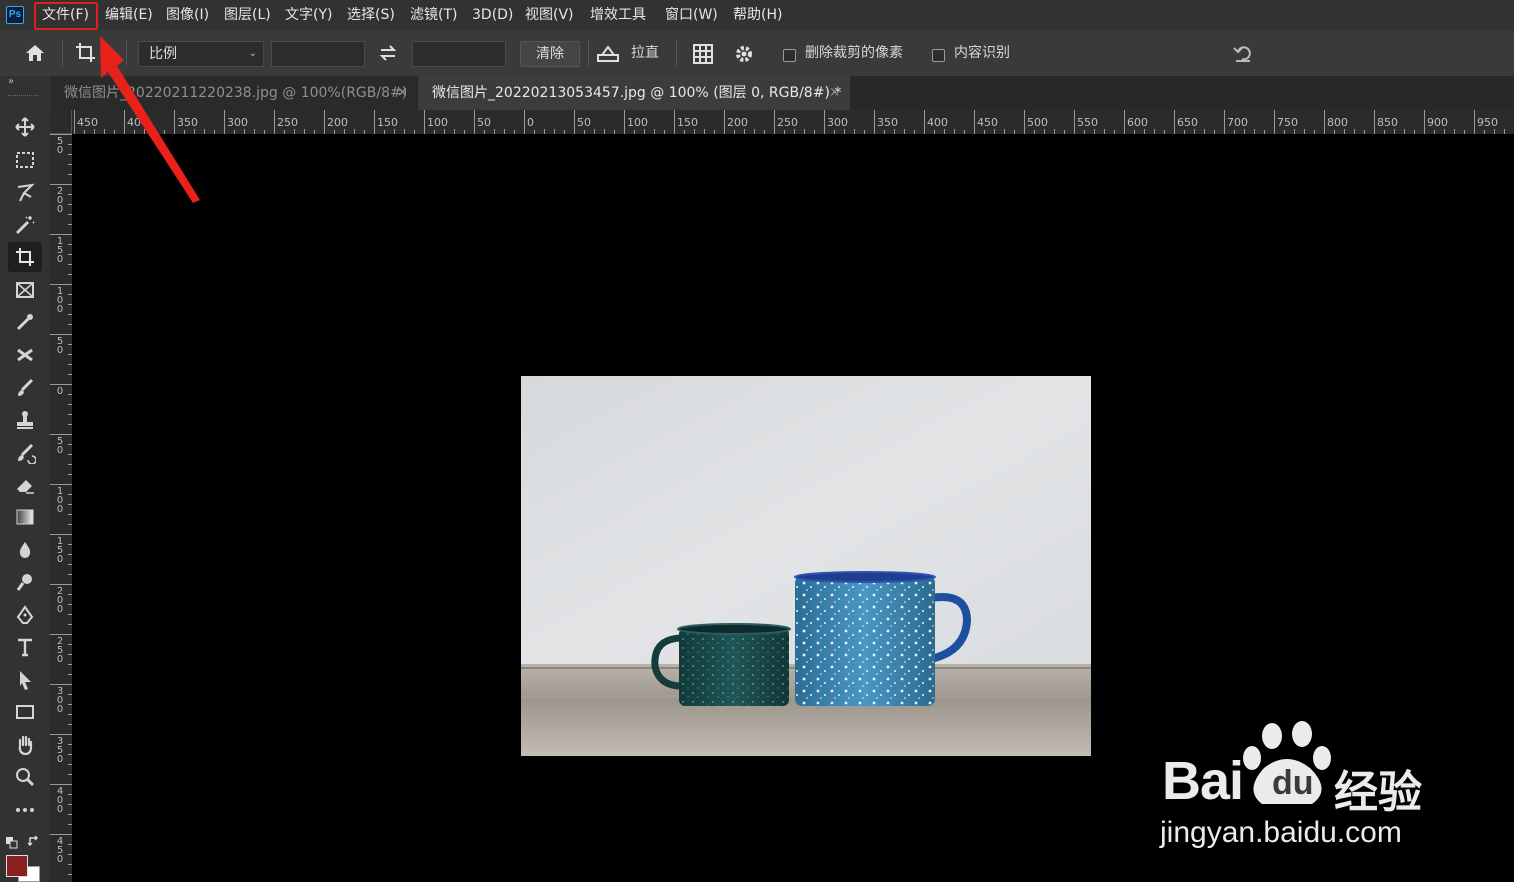  I want to click on type-tool-icon, so click(25, 647).